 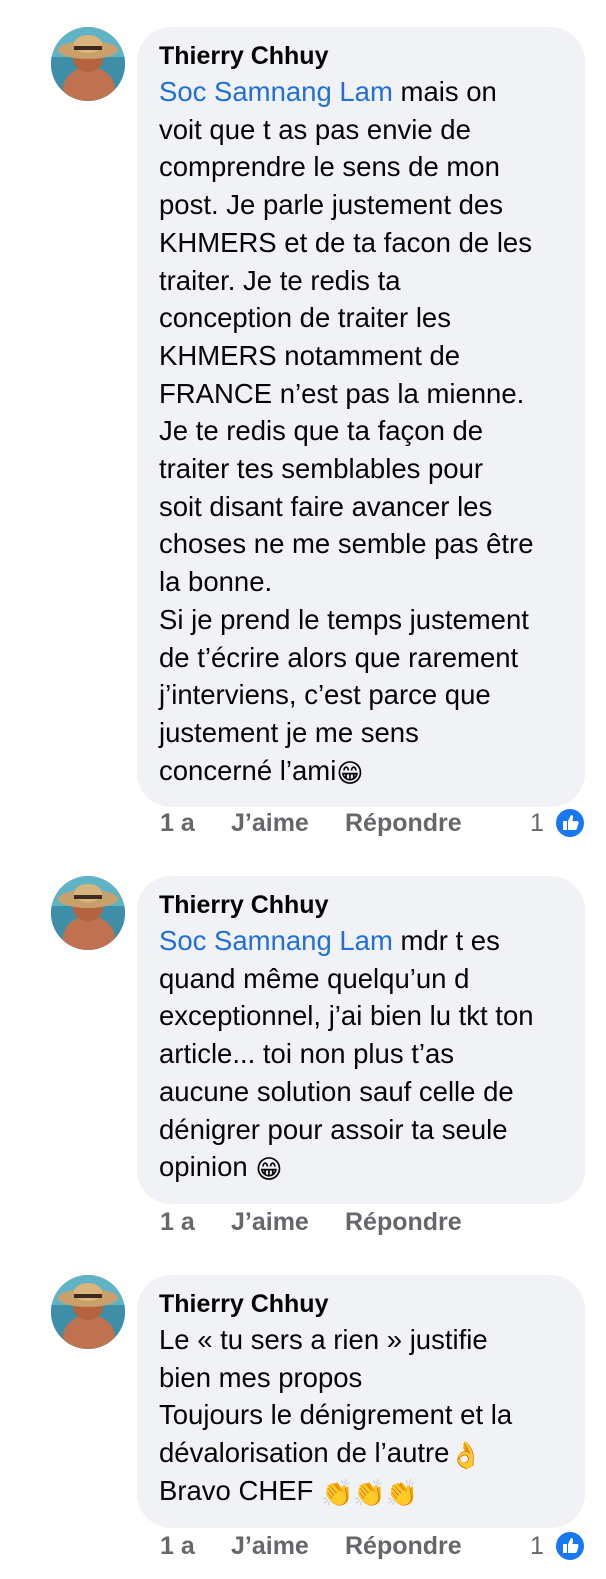 What do you see at coordinates (465, 1456) in the screenshot?
I see `ok-hand-emoji-icon: 👌` at bounding box center [465, 1456].